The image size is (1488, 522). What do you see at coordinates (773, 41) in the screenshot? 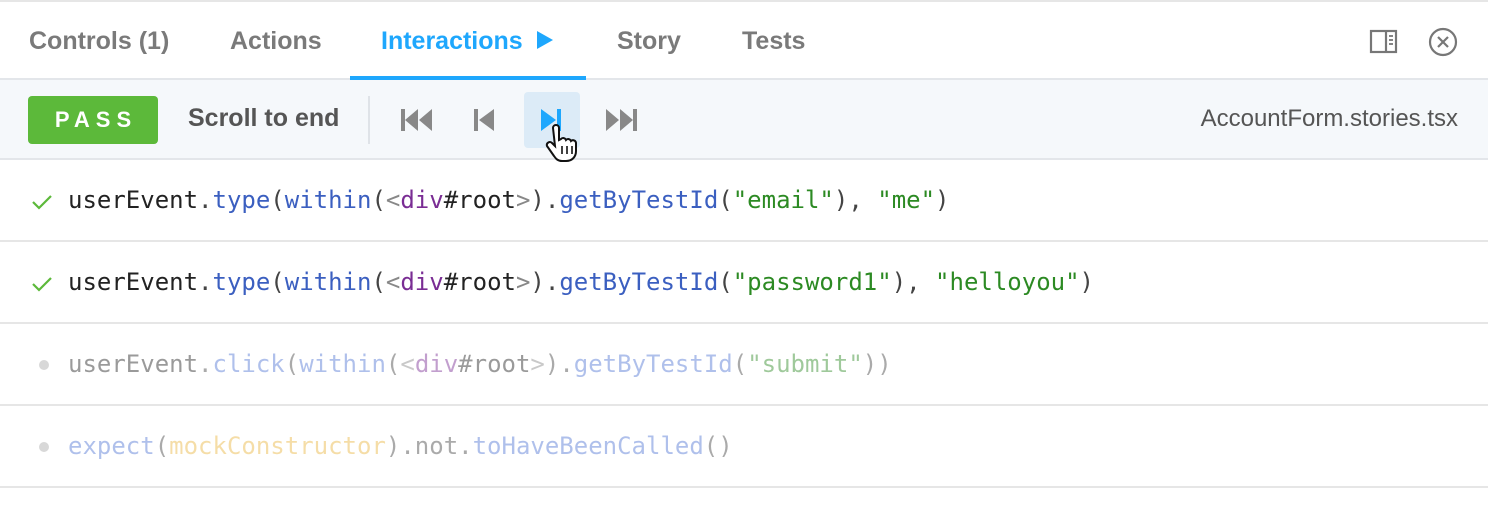
I see `tab-tests: Tests` at bounding box center [773, 41].